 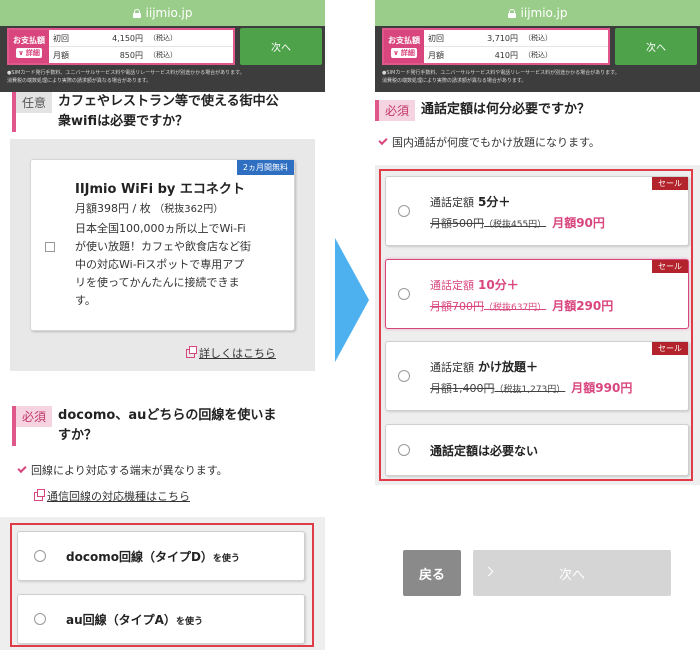 I want to click on wifi-desc-line: す。, so click(x=85, y=300).